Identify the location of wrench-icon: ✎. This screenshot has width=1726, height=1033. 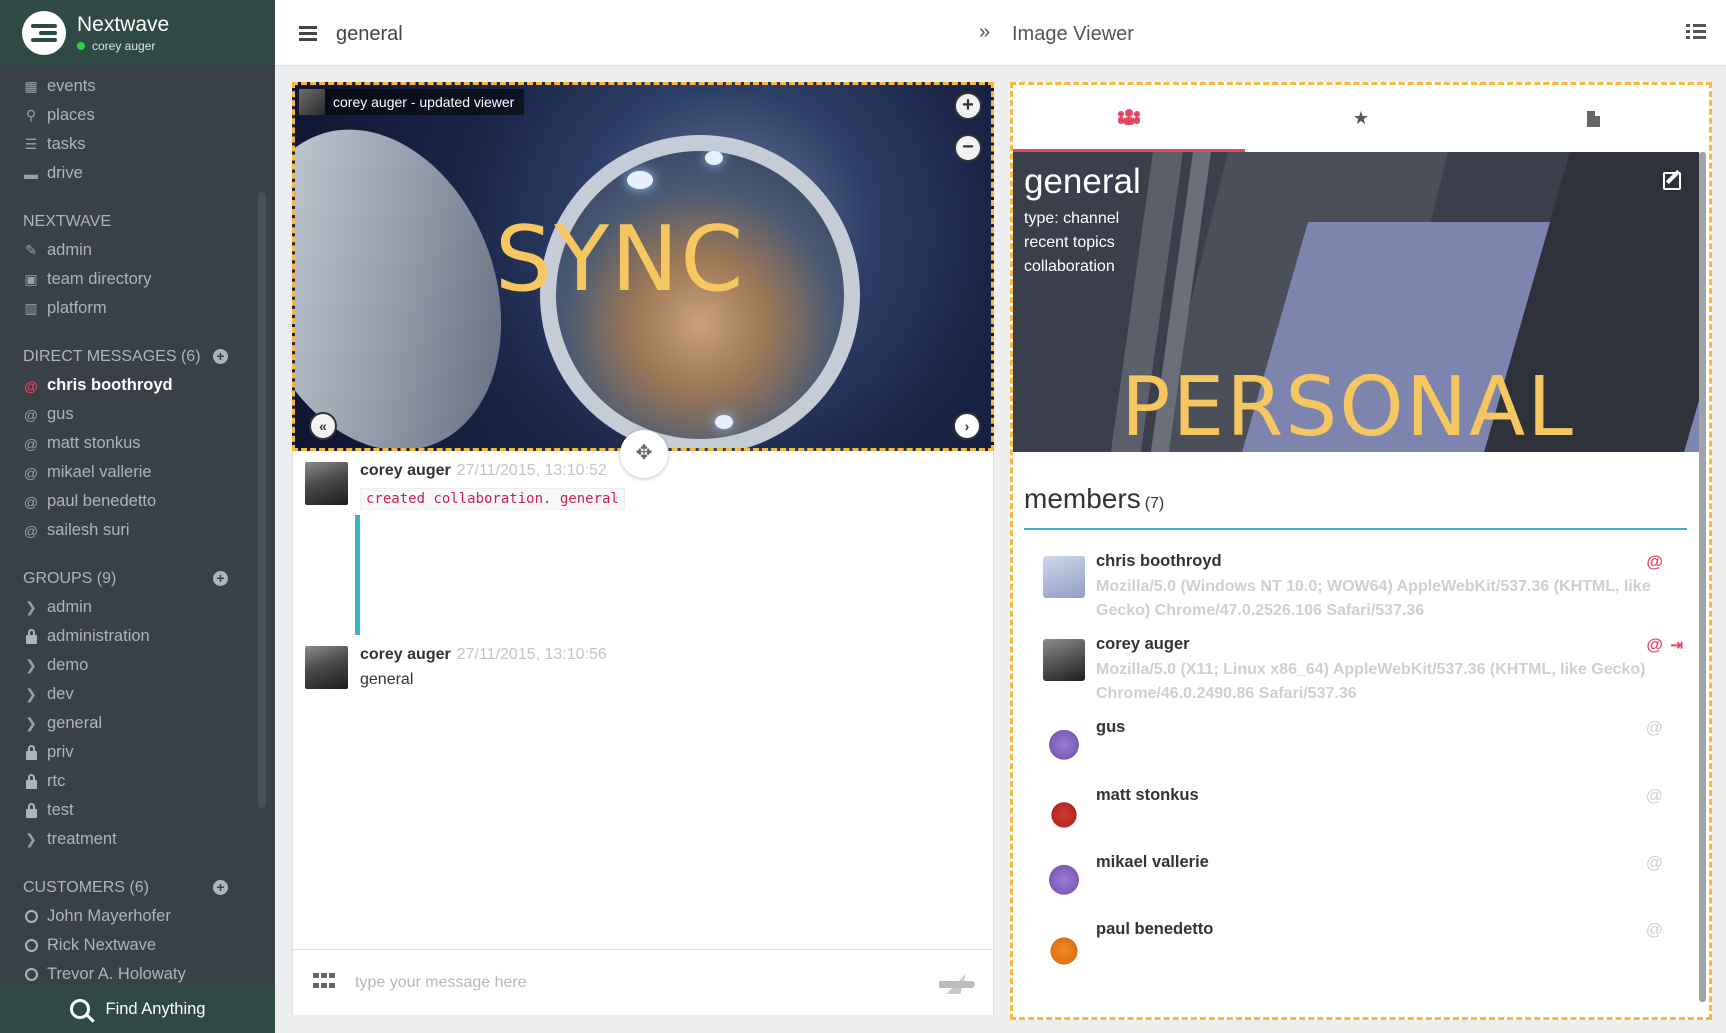
(31, 250).